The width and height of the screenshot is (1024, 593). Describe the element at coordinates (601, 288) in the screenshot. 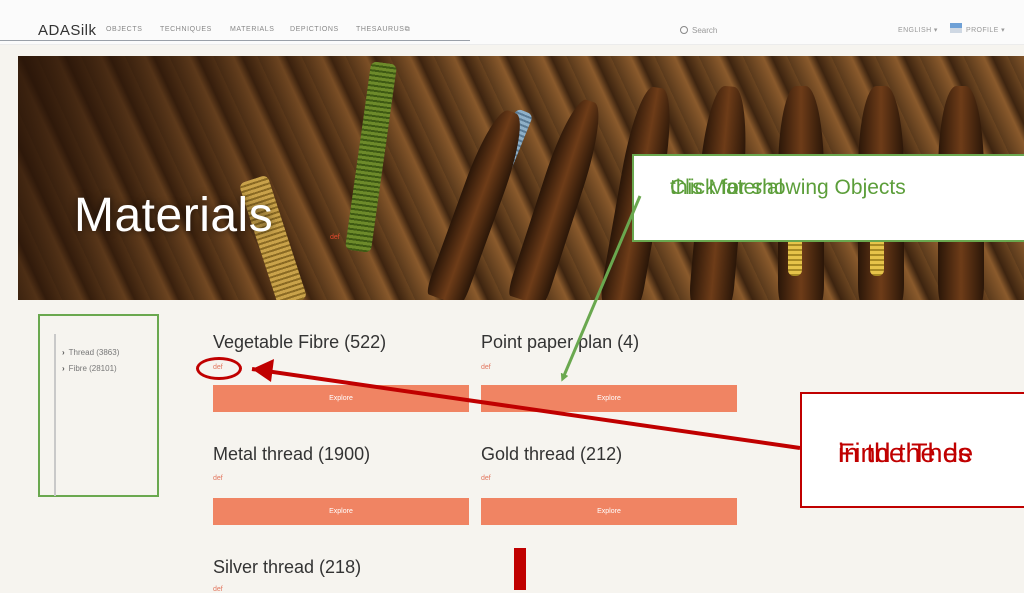

I see `green-arrow` at that location.